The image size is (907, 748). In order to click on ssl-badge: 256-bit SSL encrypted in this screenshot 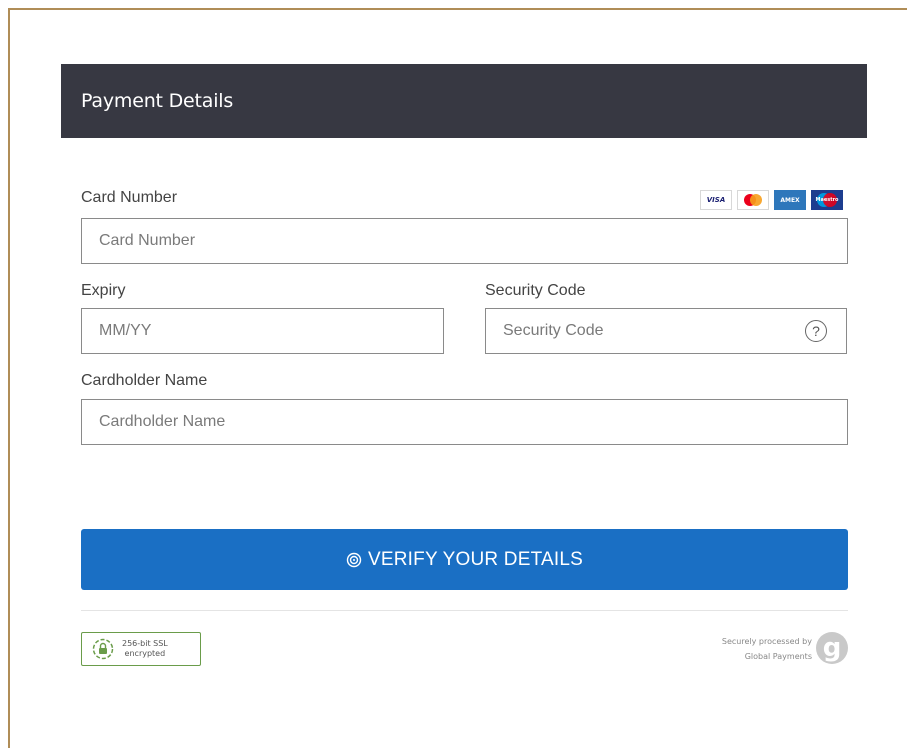, I will do `click(141, 649)`.